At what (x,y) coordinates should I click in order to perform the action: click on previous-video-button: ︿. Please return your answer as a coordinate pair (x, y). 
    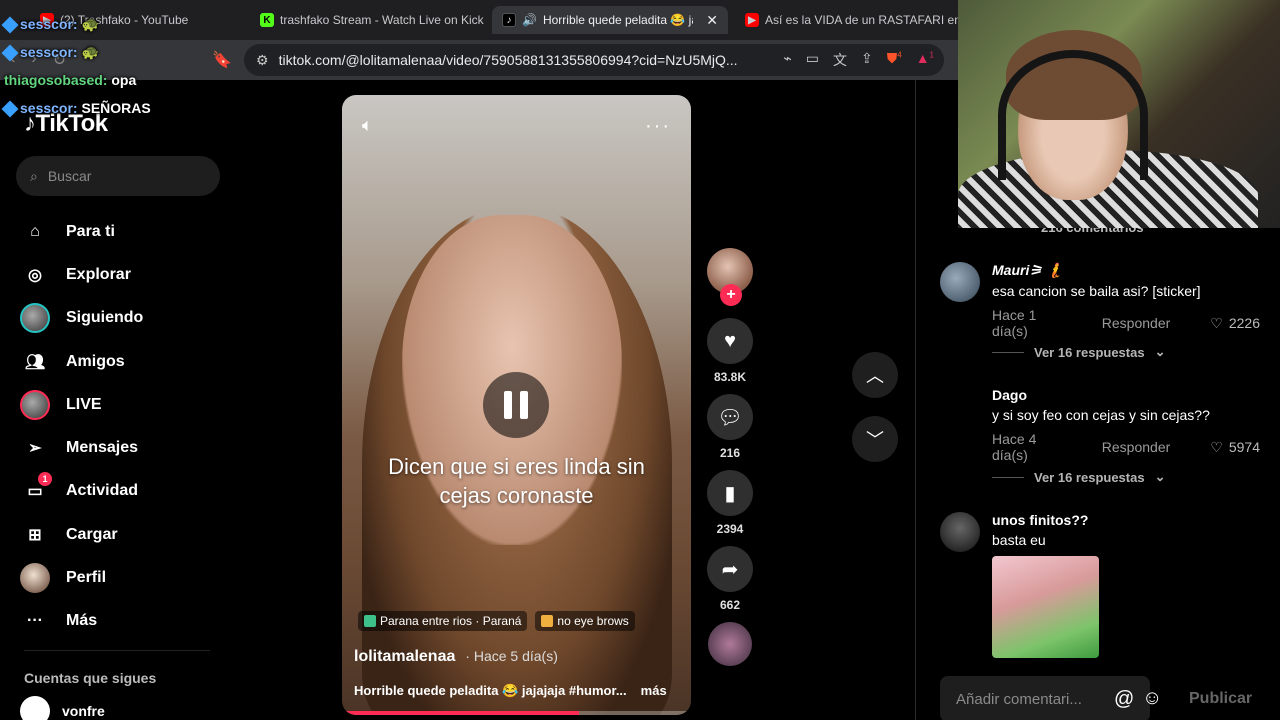
    Looking at the image, I should click on (875, 375).